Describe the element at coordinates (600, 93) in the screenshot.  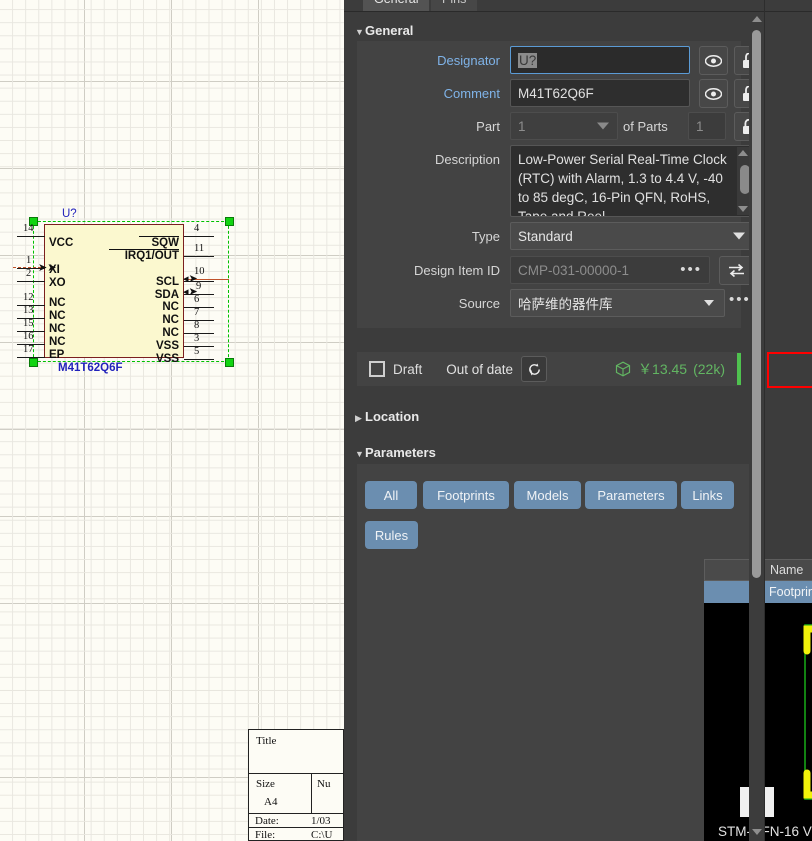
I see `comment-input: M41T62Q6F` at that location.